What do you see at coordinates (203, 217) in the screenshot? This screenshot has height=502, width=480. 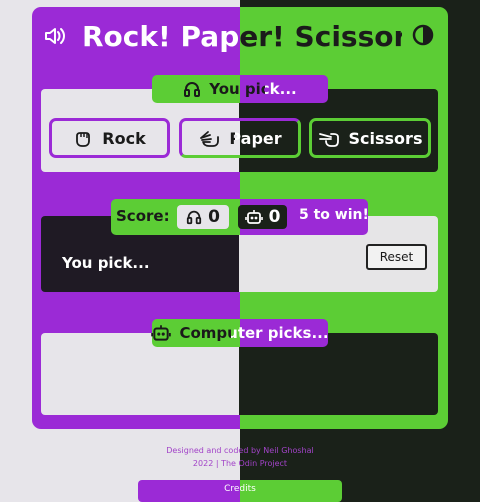 I see `player-score-chip: 0` at bounding box center [203, 217].